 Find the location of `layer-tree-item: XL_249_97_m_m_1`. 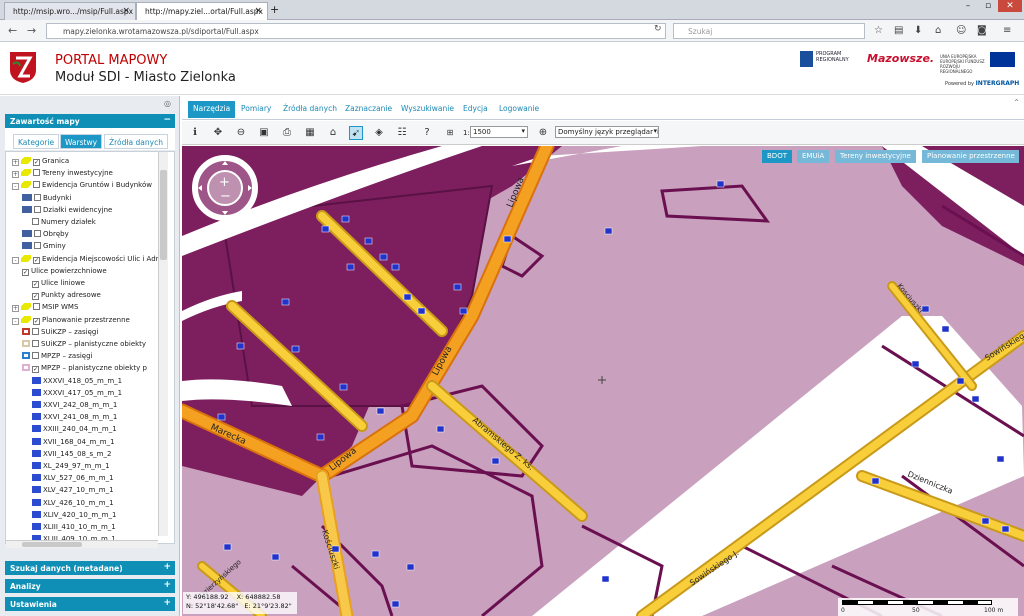

layer-tree-item: XL_249_97_m_m_1 is located at coordinates (71, 467).